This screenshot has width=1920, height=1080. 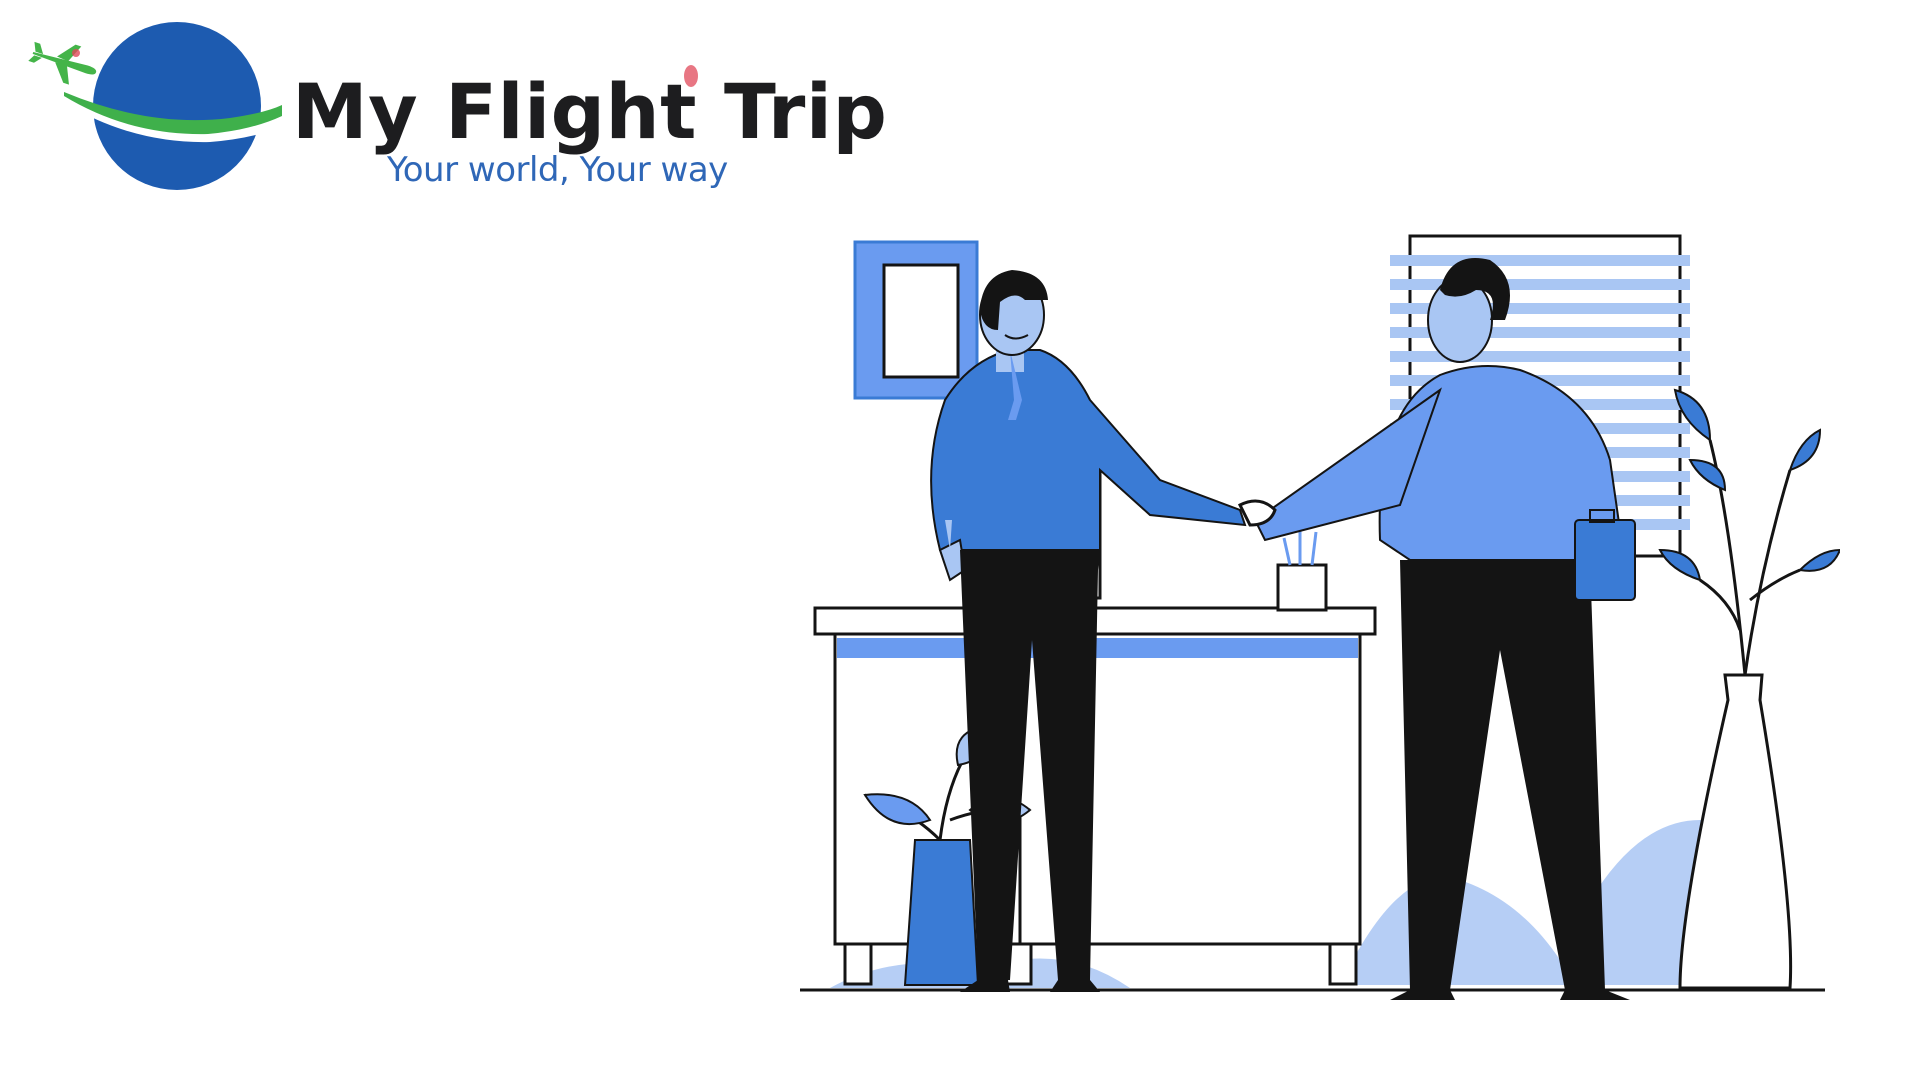 I want to click on wall-frame, so click(x=916, y=320).